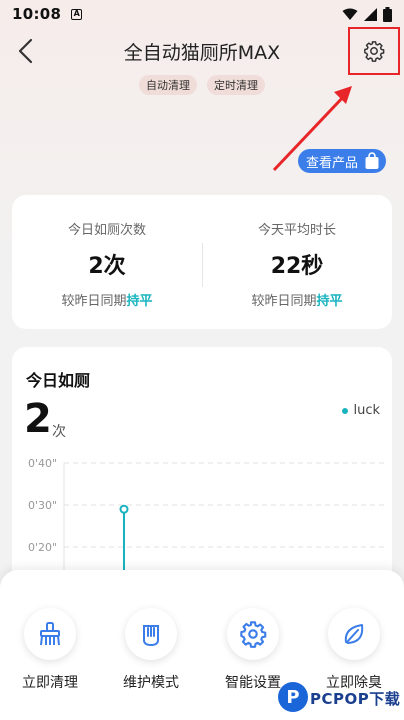  I want to click on avg-duration-value: 22秒, so click(297, 266).